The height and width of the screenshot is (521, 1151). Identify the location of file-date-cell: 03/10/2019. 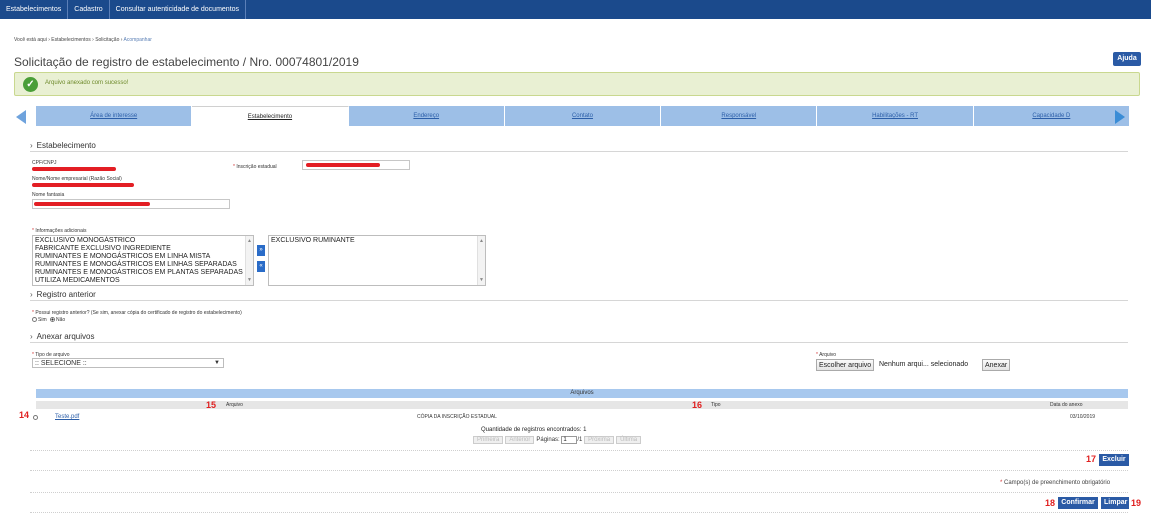
(1083, 417).